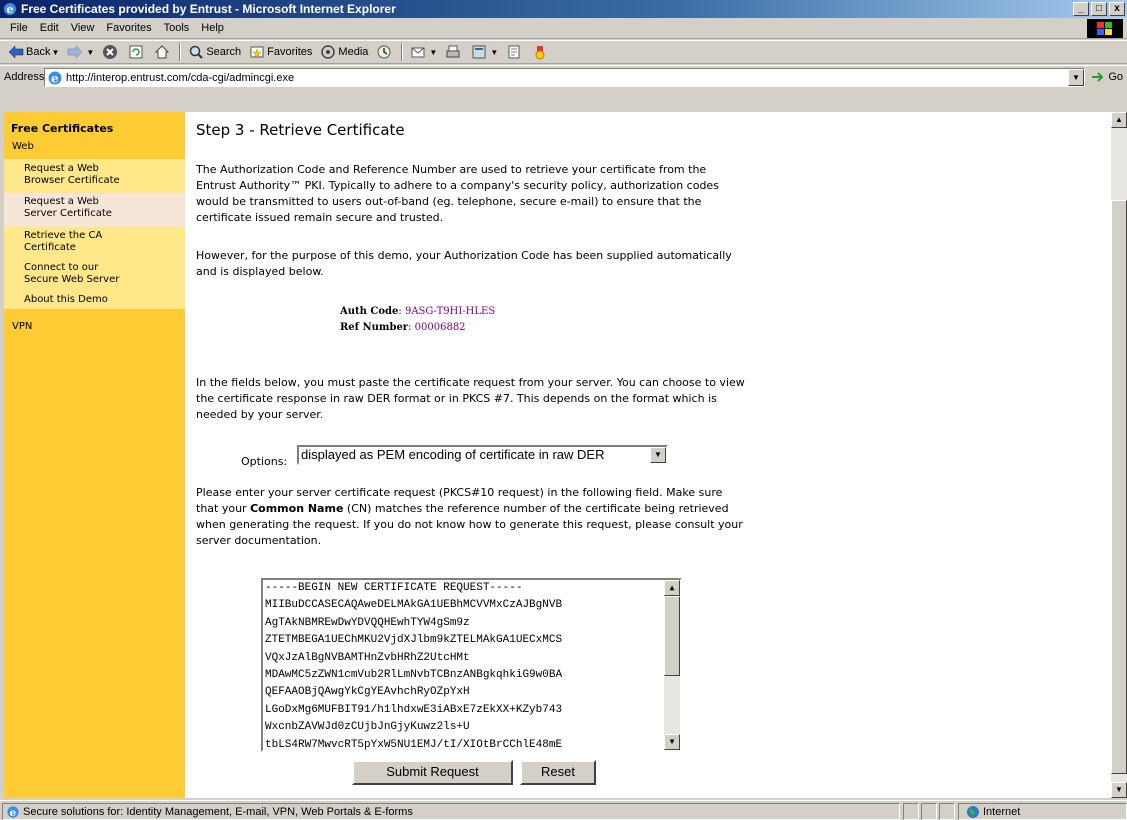  What do you see at coordinates (385, 52) in the screenshot?
I see `history-button` at bounding box center [385, 52].